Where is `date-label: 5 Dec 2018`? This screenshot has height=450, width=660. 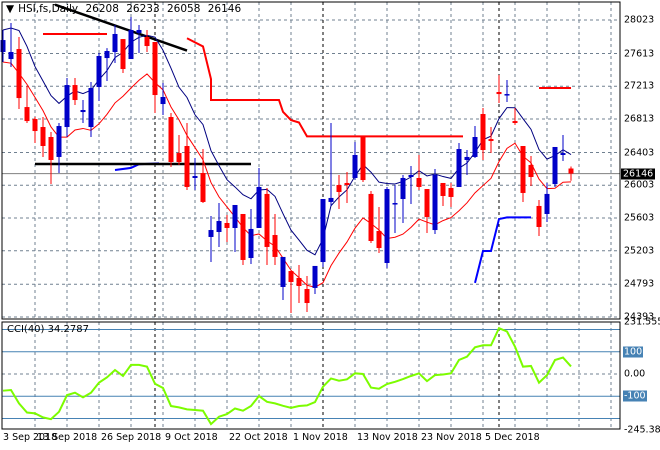 date-label: 5 Dec 2018 is located at coordinates (512, 437).